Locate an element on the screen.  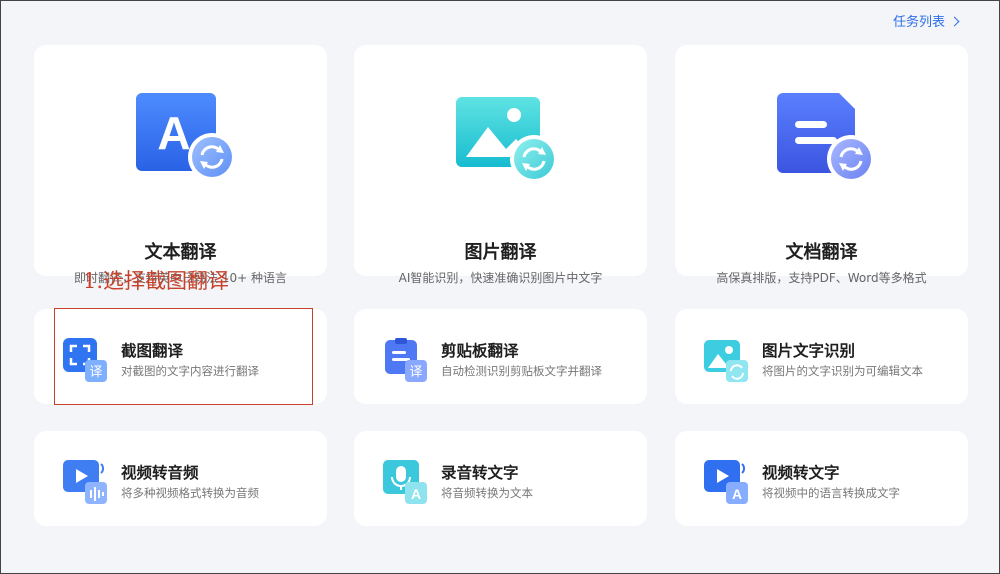
card-desc: 自动检测识别剪贴板文字并翻译 is located at coordinates (521, 371).